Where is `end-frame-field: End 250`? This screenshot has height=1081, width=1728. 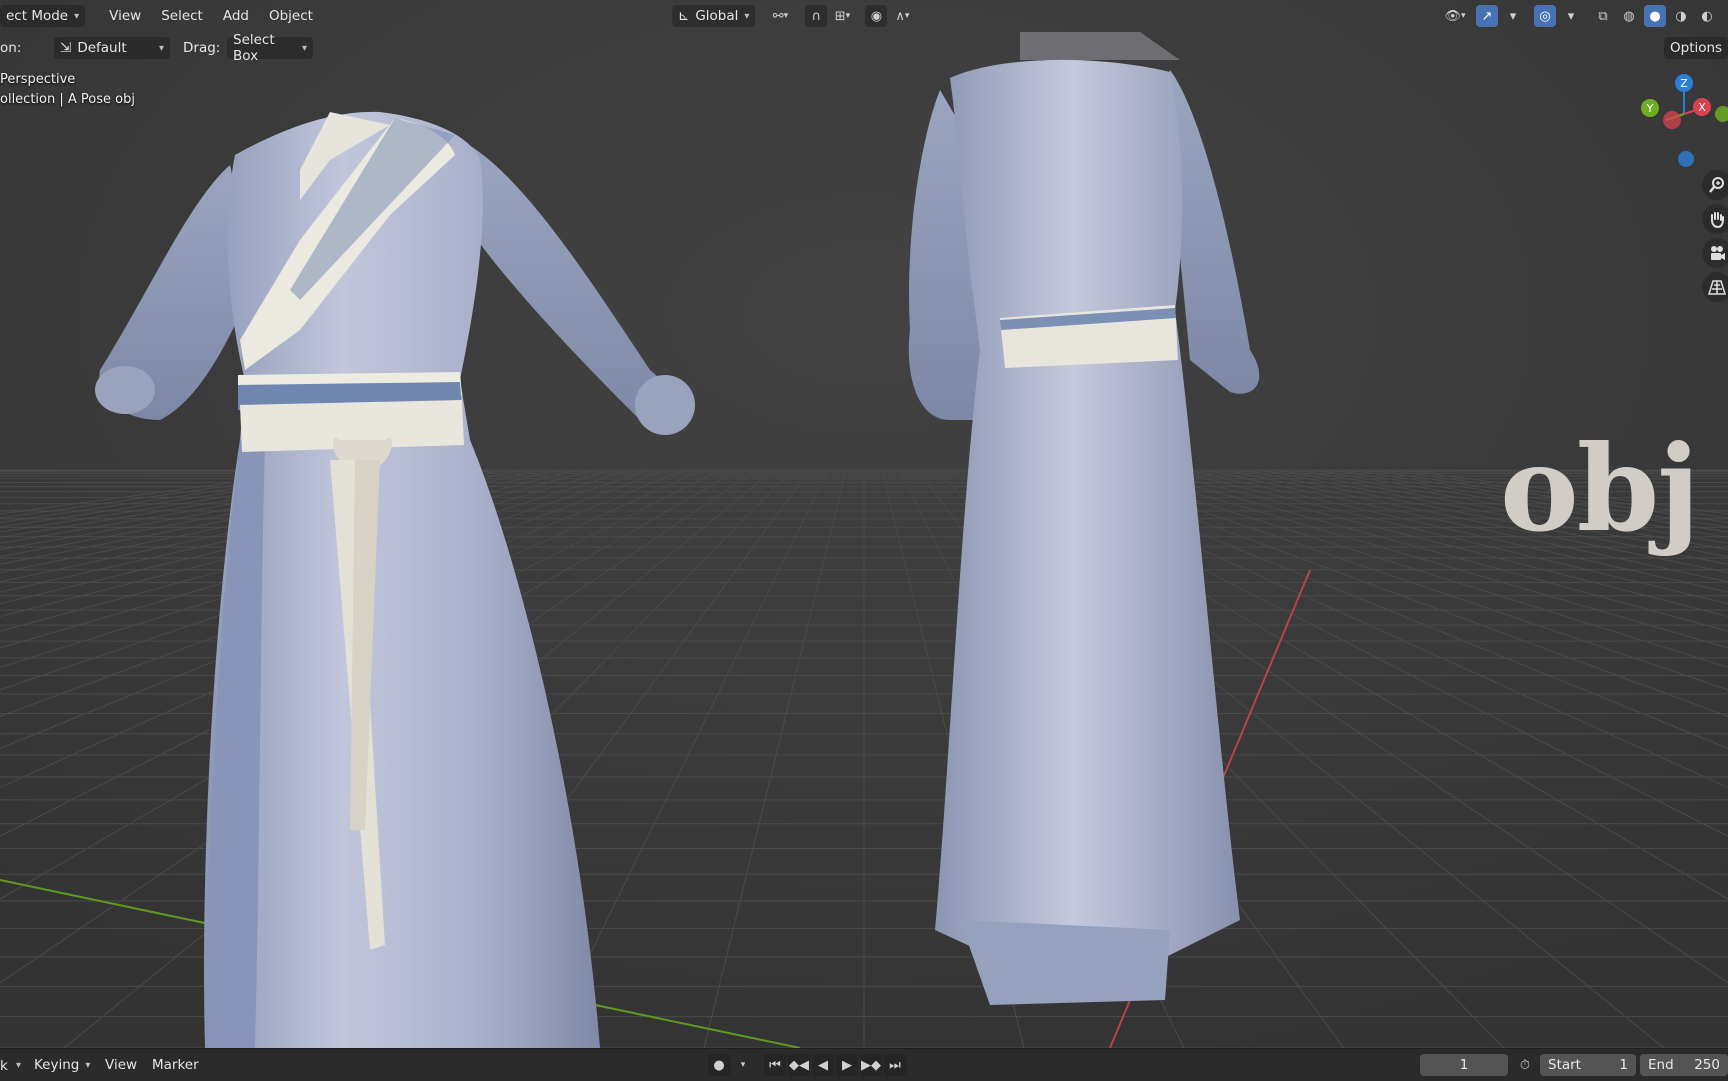 end-frame-field: End 250 is located at coordinates (1684, 1065).